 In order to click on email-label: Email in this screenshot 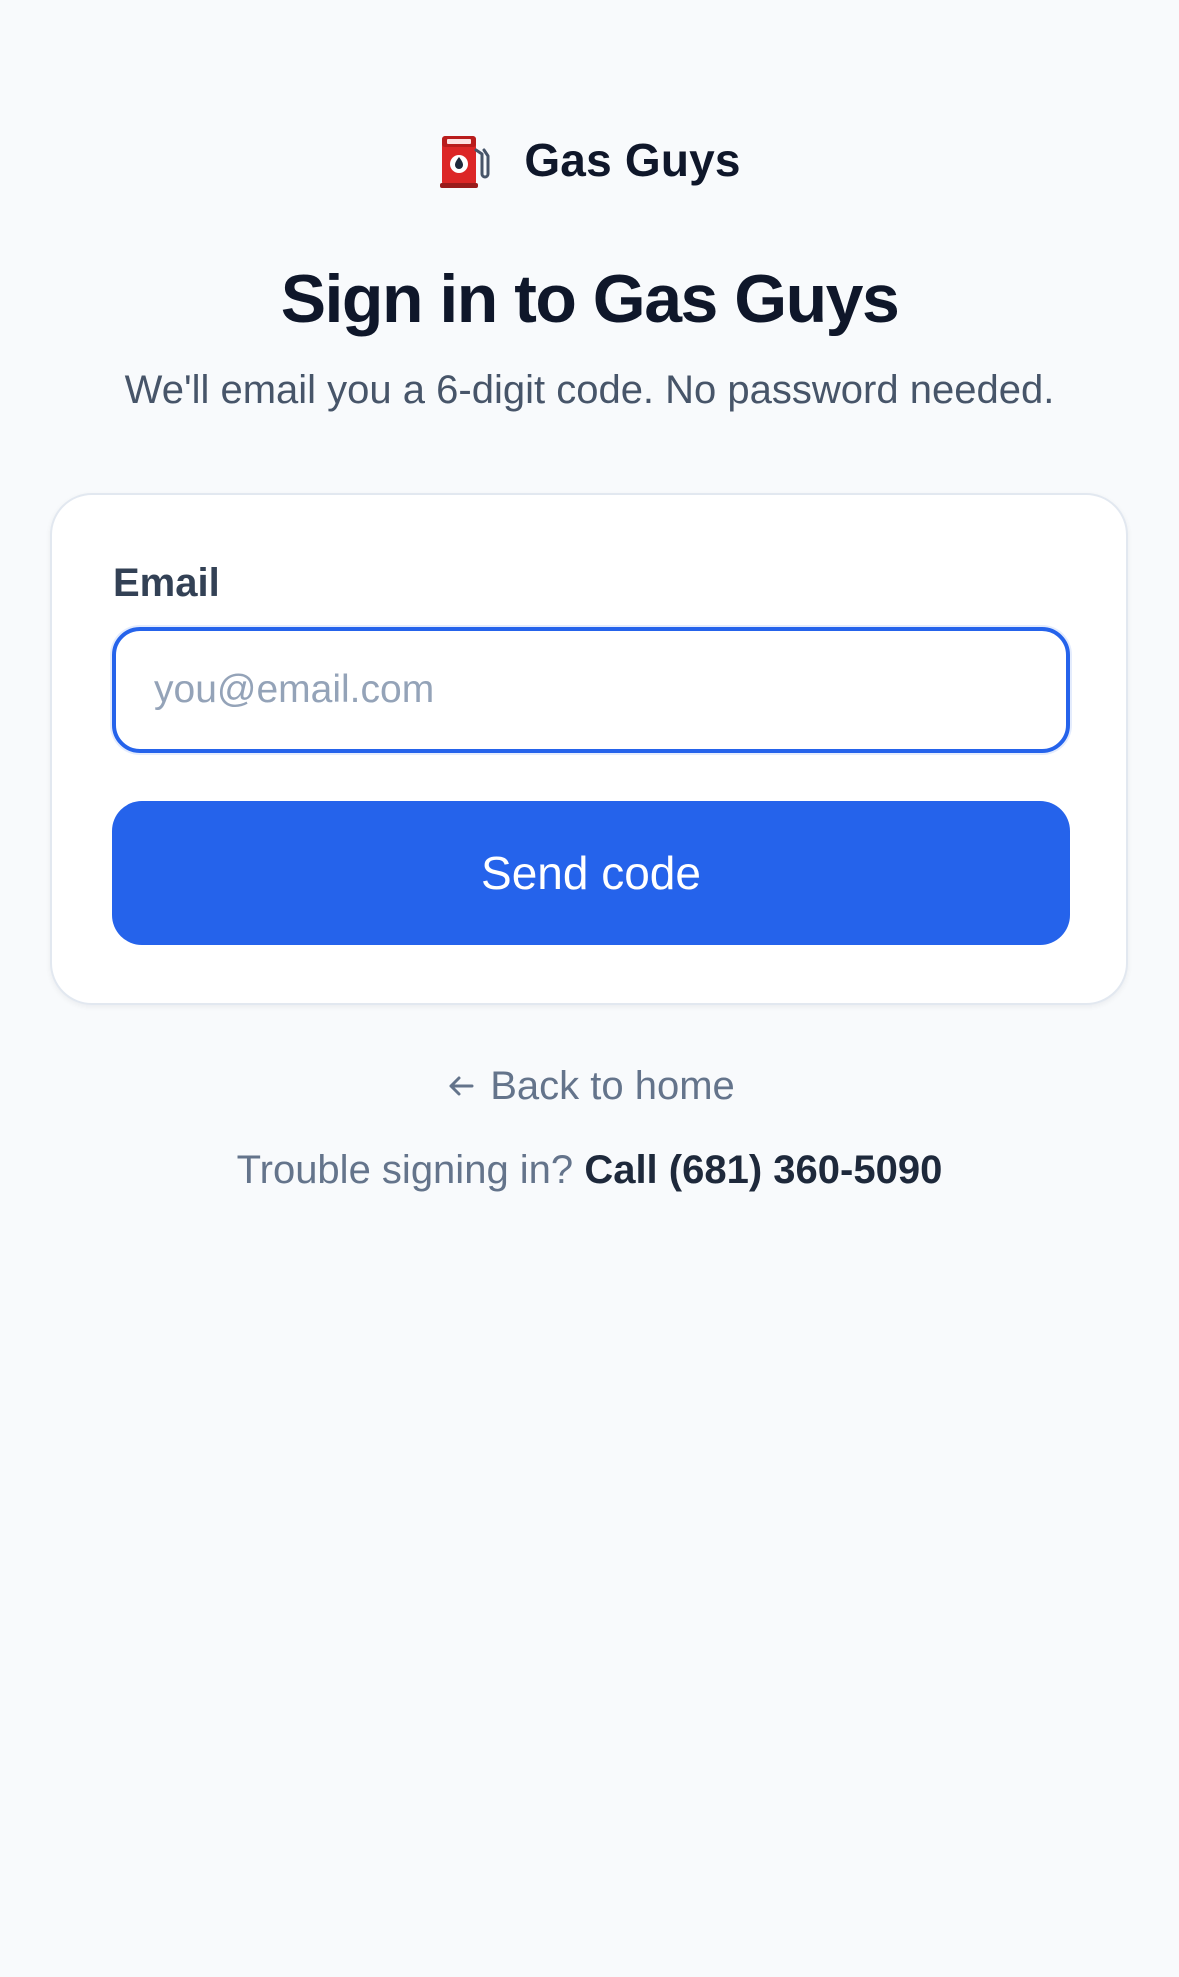, I will do `click(166, 583)`.